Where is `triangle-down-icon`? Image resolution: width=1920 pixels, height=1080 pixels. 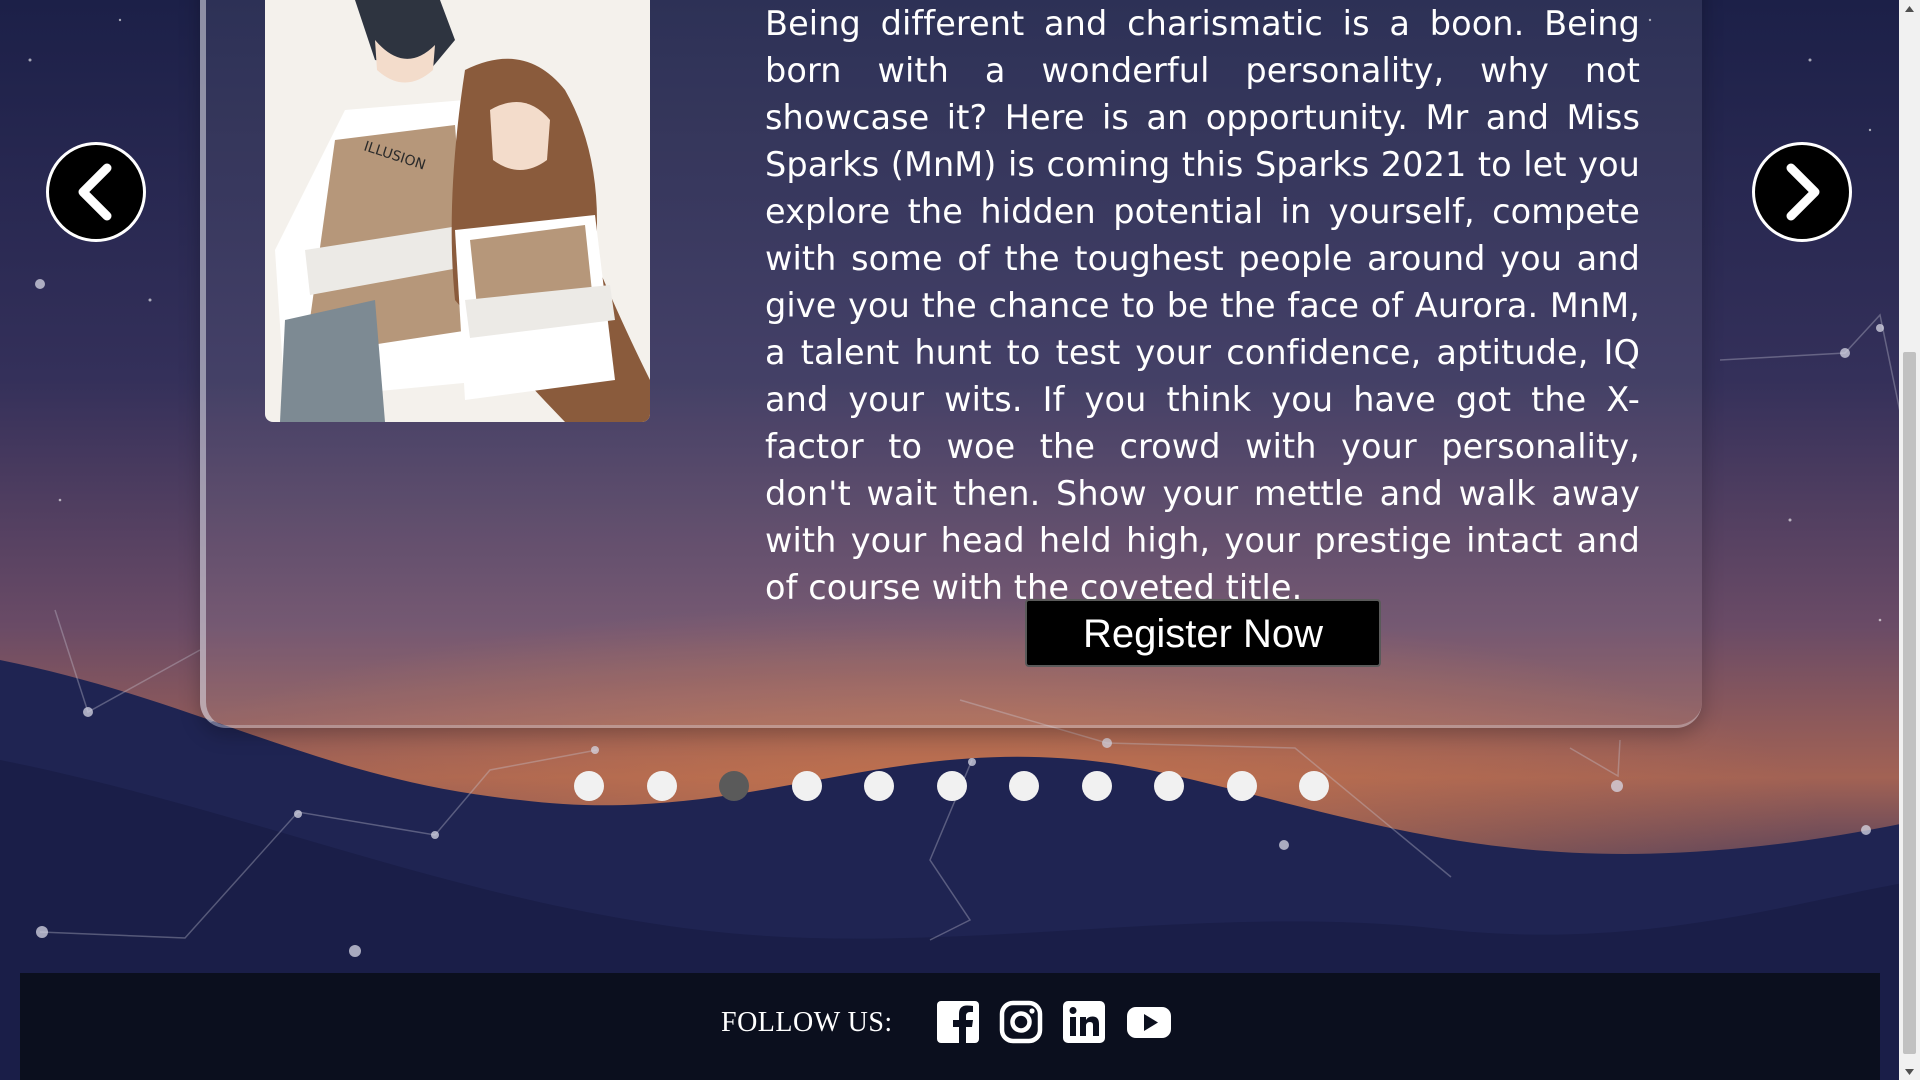
triangle-down-icon is located at coordinates (1909, 1071).